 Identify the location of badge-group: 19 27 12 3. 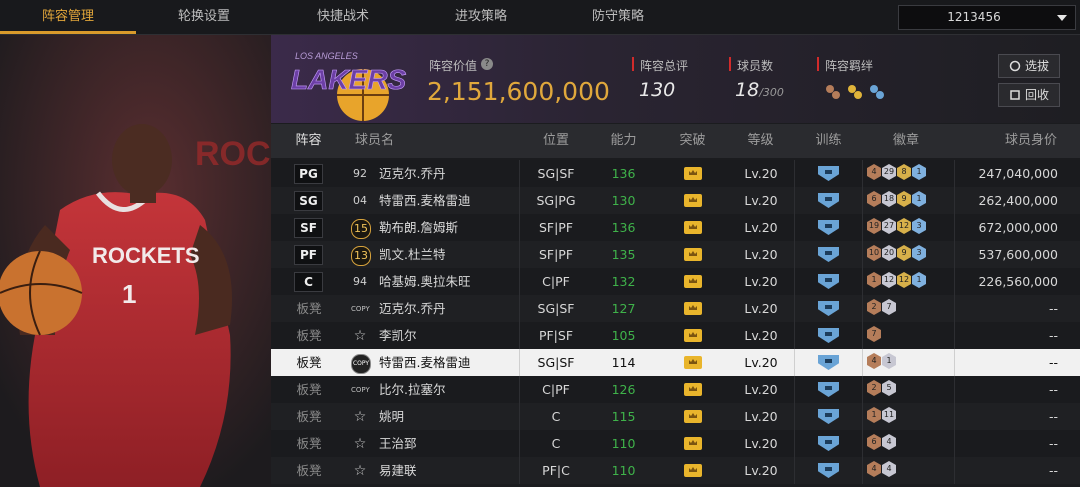
(897, 227).